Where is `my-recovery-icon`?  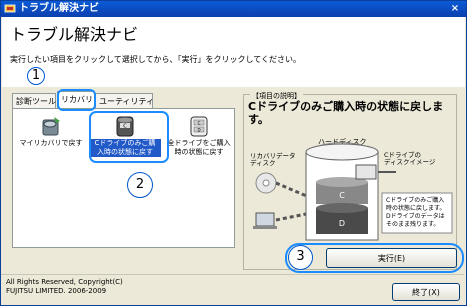
my-recovery-icon is located at coordinates (51, 126).